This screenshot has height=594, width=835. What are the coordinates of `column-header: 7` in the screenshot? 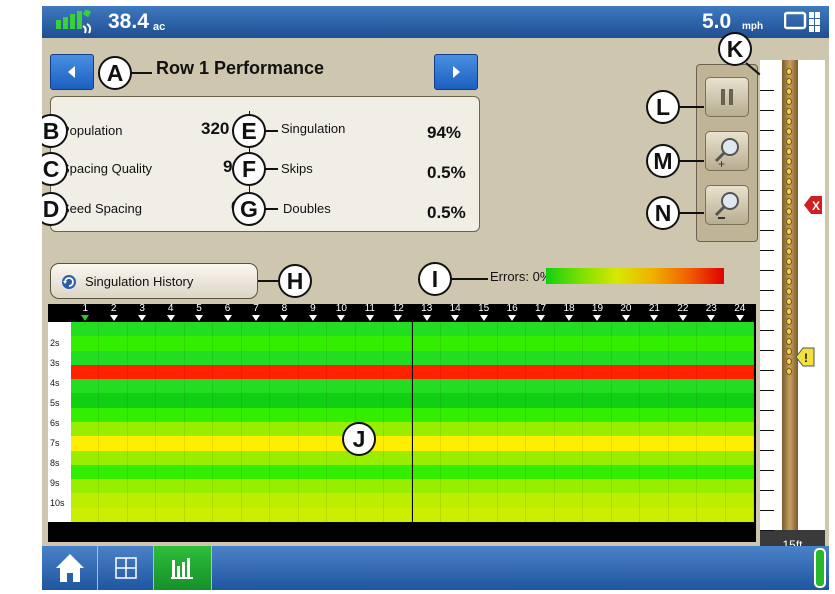 It's located at (256, 312).